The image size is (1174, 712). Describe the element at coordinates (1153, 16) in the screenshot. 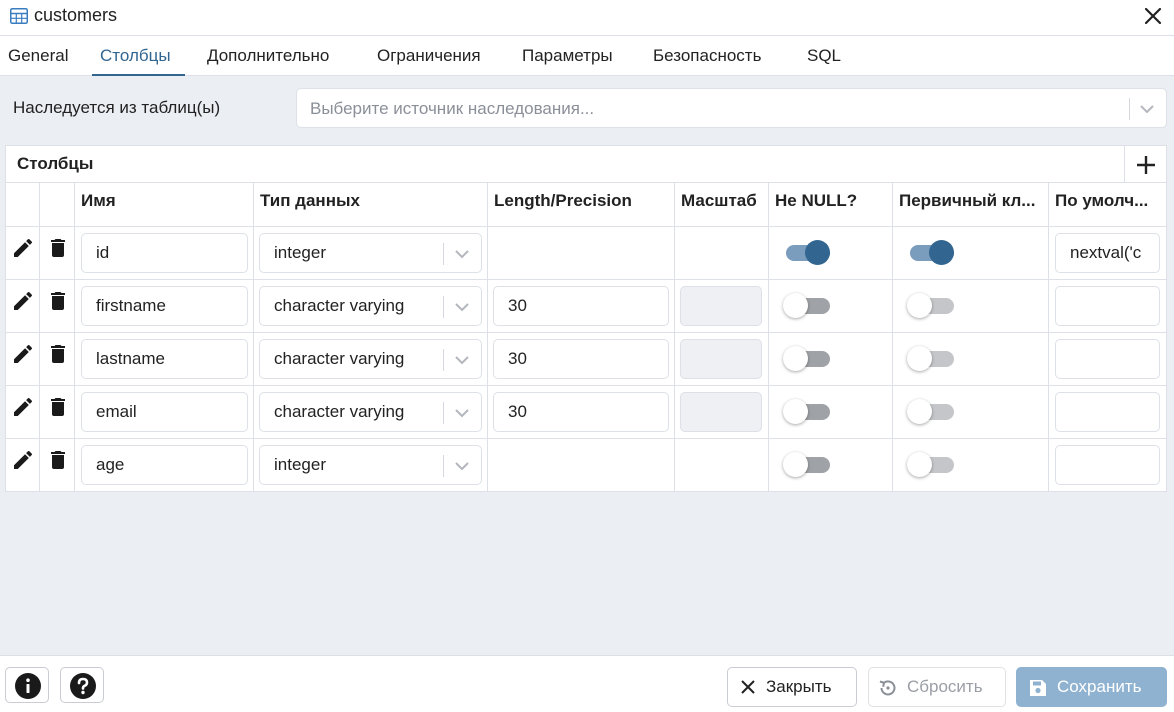

I see `close-icon` at that location.